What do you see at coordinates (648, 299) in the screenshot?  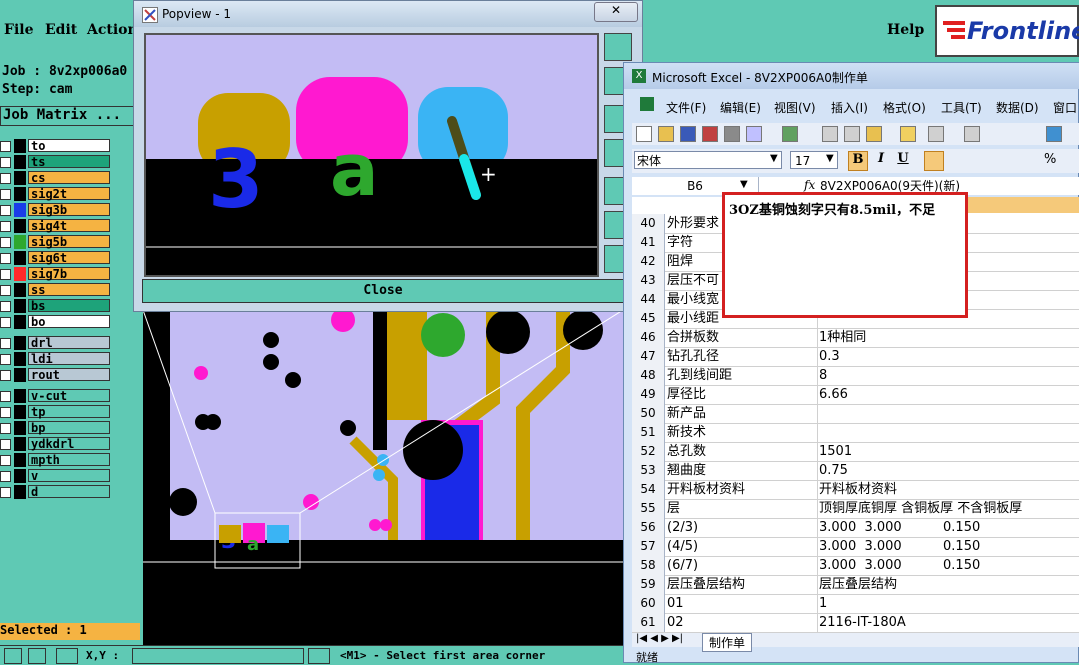 I see `row-number: 44` at bounding box center [648, 299].